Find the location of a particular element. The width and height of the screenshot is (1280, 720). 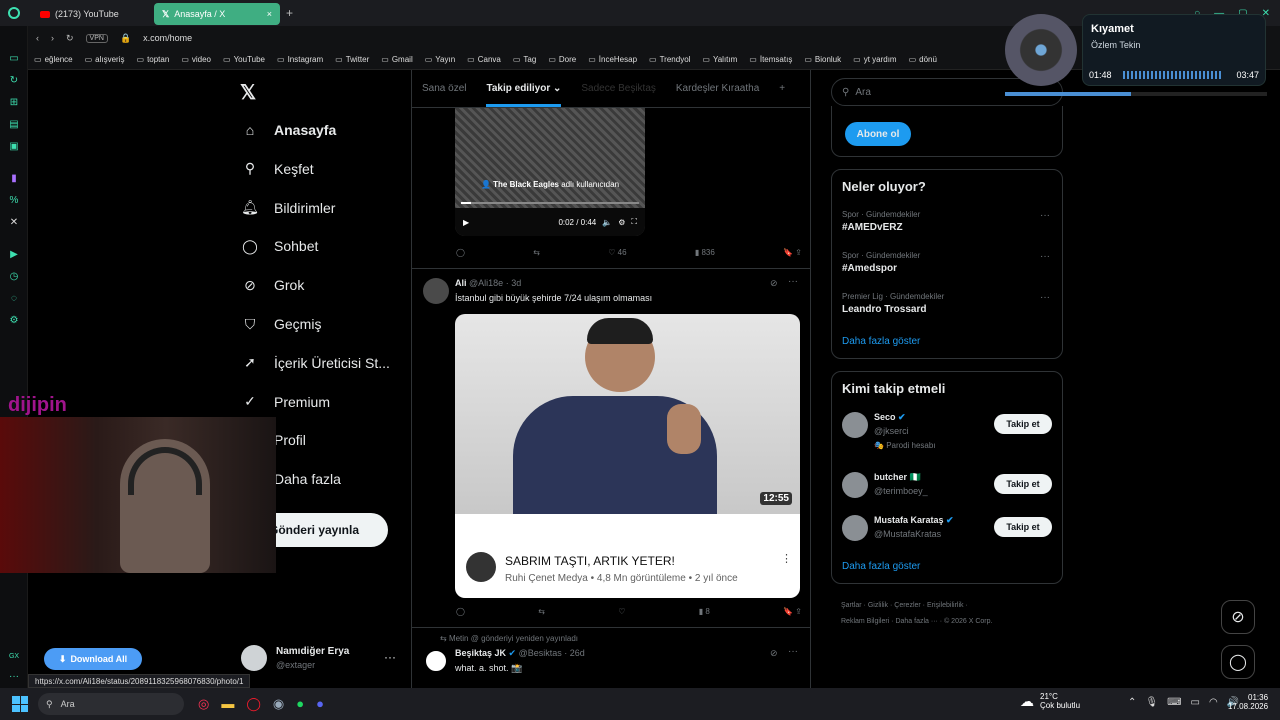

nav-item-verified: ✓ Premium is located at coordinates (285, 402).